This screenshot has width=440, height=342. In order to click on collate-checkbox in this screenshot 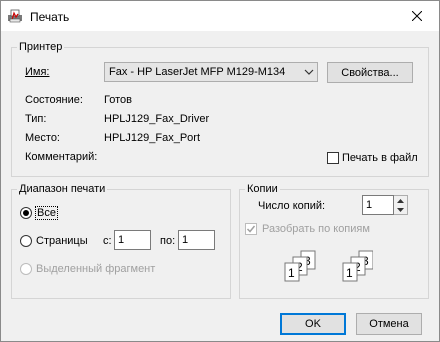, I will do `click(251, 229)`.